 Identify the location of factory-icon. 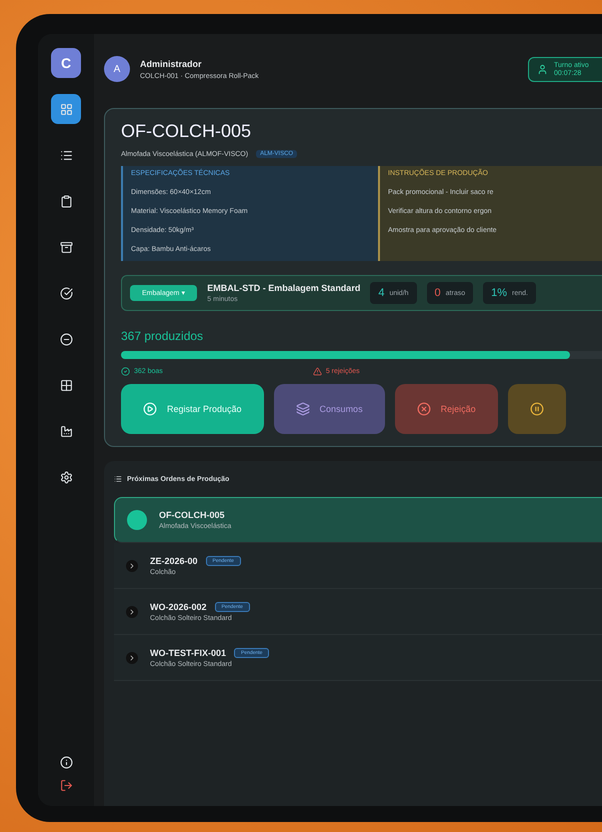
(66, 431).